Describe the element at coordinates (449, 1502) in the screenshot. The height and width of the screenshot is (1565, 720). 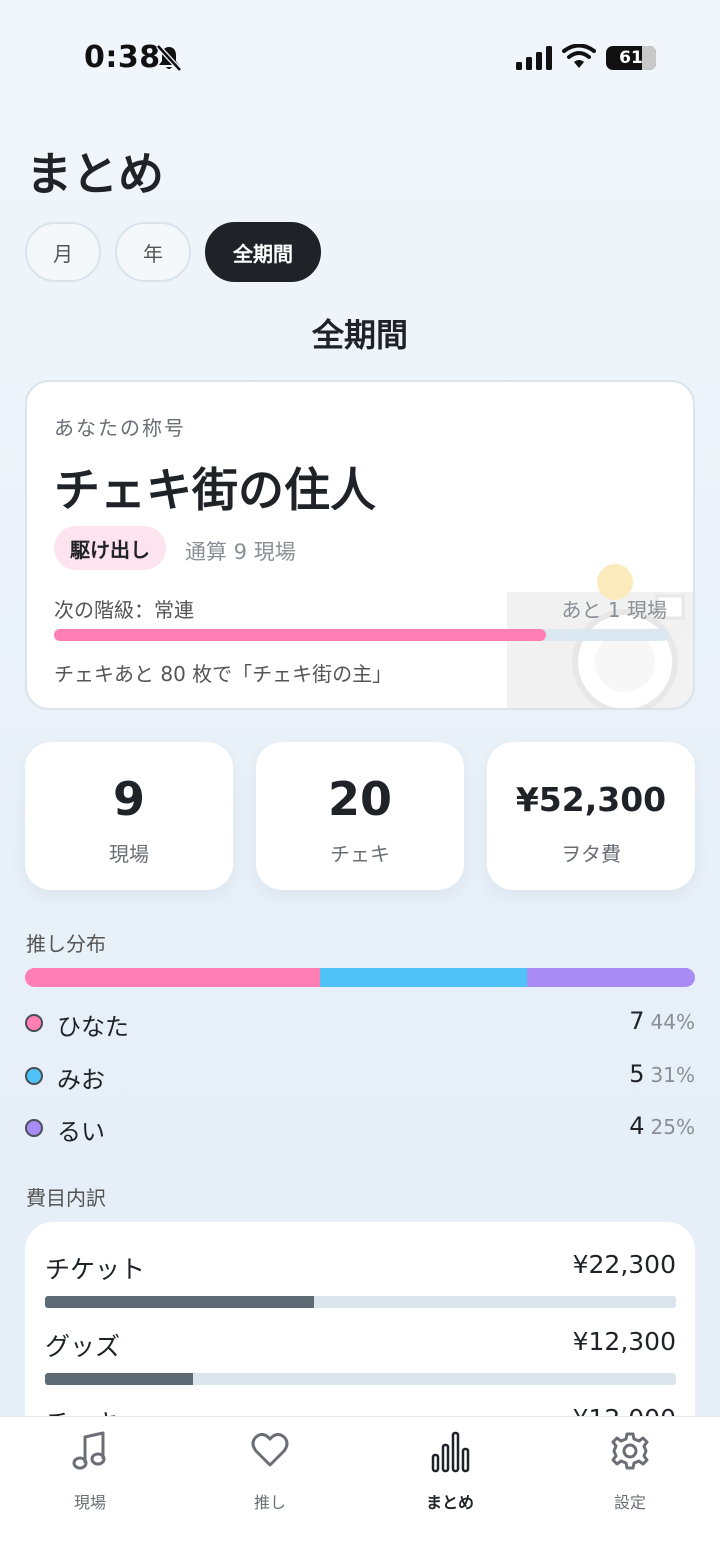
I see `tab-label: まとめ` at that location.